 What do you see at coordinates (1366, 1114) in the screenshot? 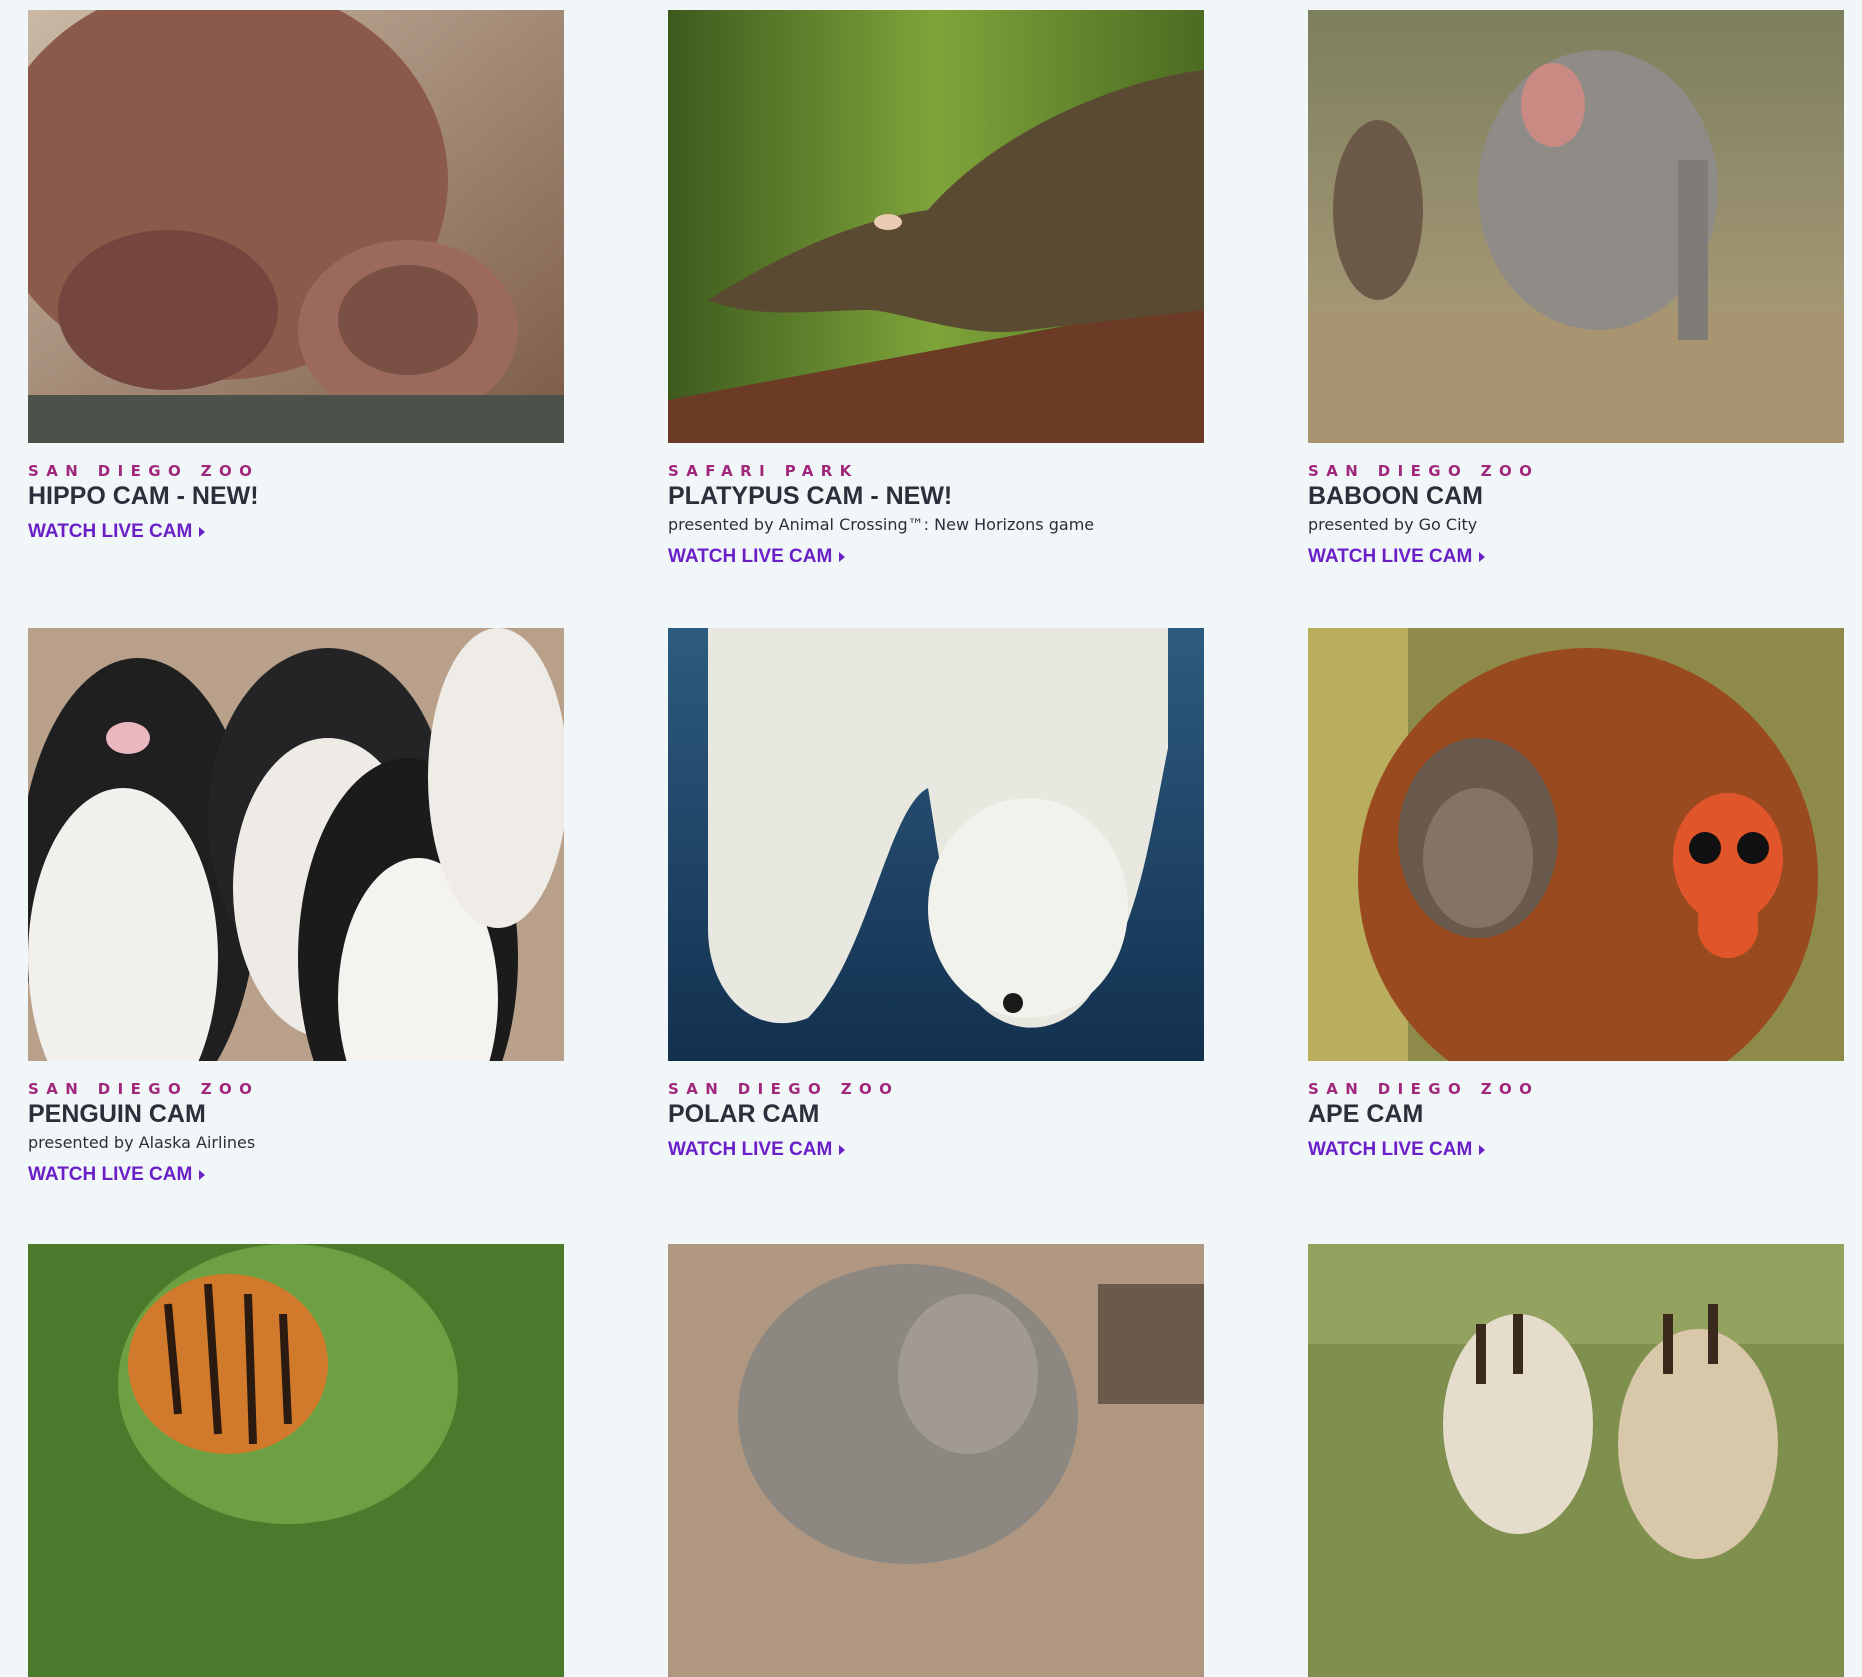
I see `cam-title: APE CAM` at bounding box center [1366, 1114].